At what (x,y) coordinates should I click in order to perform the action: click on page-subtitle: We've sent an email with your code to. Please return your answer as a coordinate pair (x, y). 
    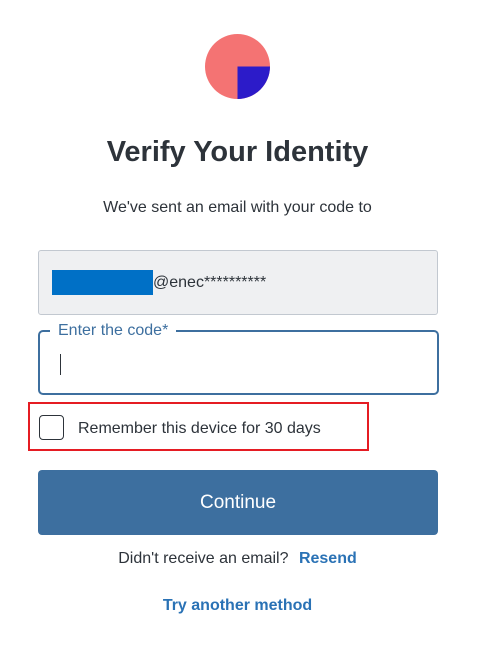
    Looking at the image, I should click on (237, 207).